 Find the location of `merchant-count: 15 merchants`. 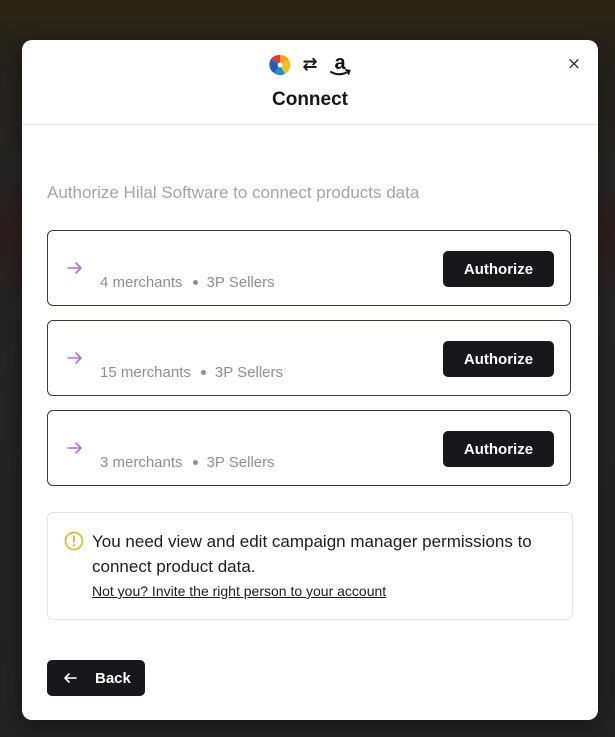

merchant-count: 15 merchants is located at coordinates (145, 372).